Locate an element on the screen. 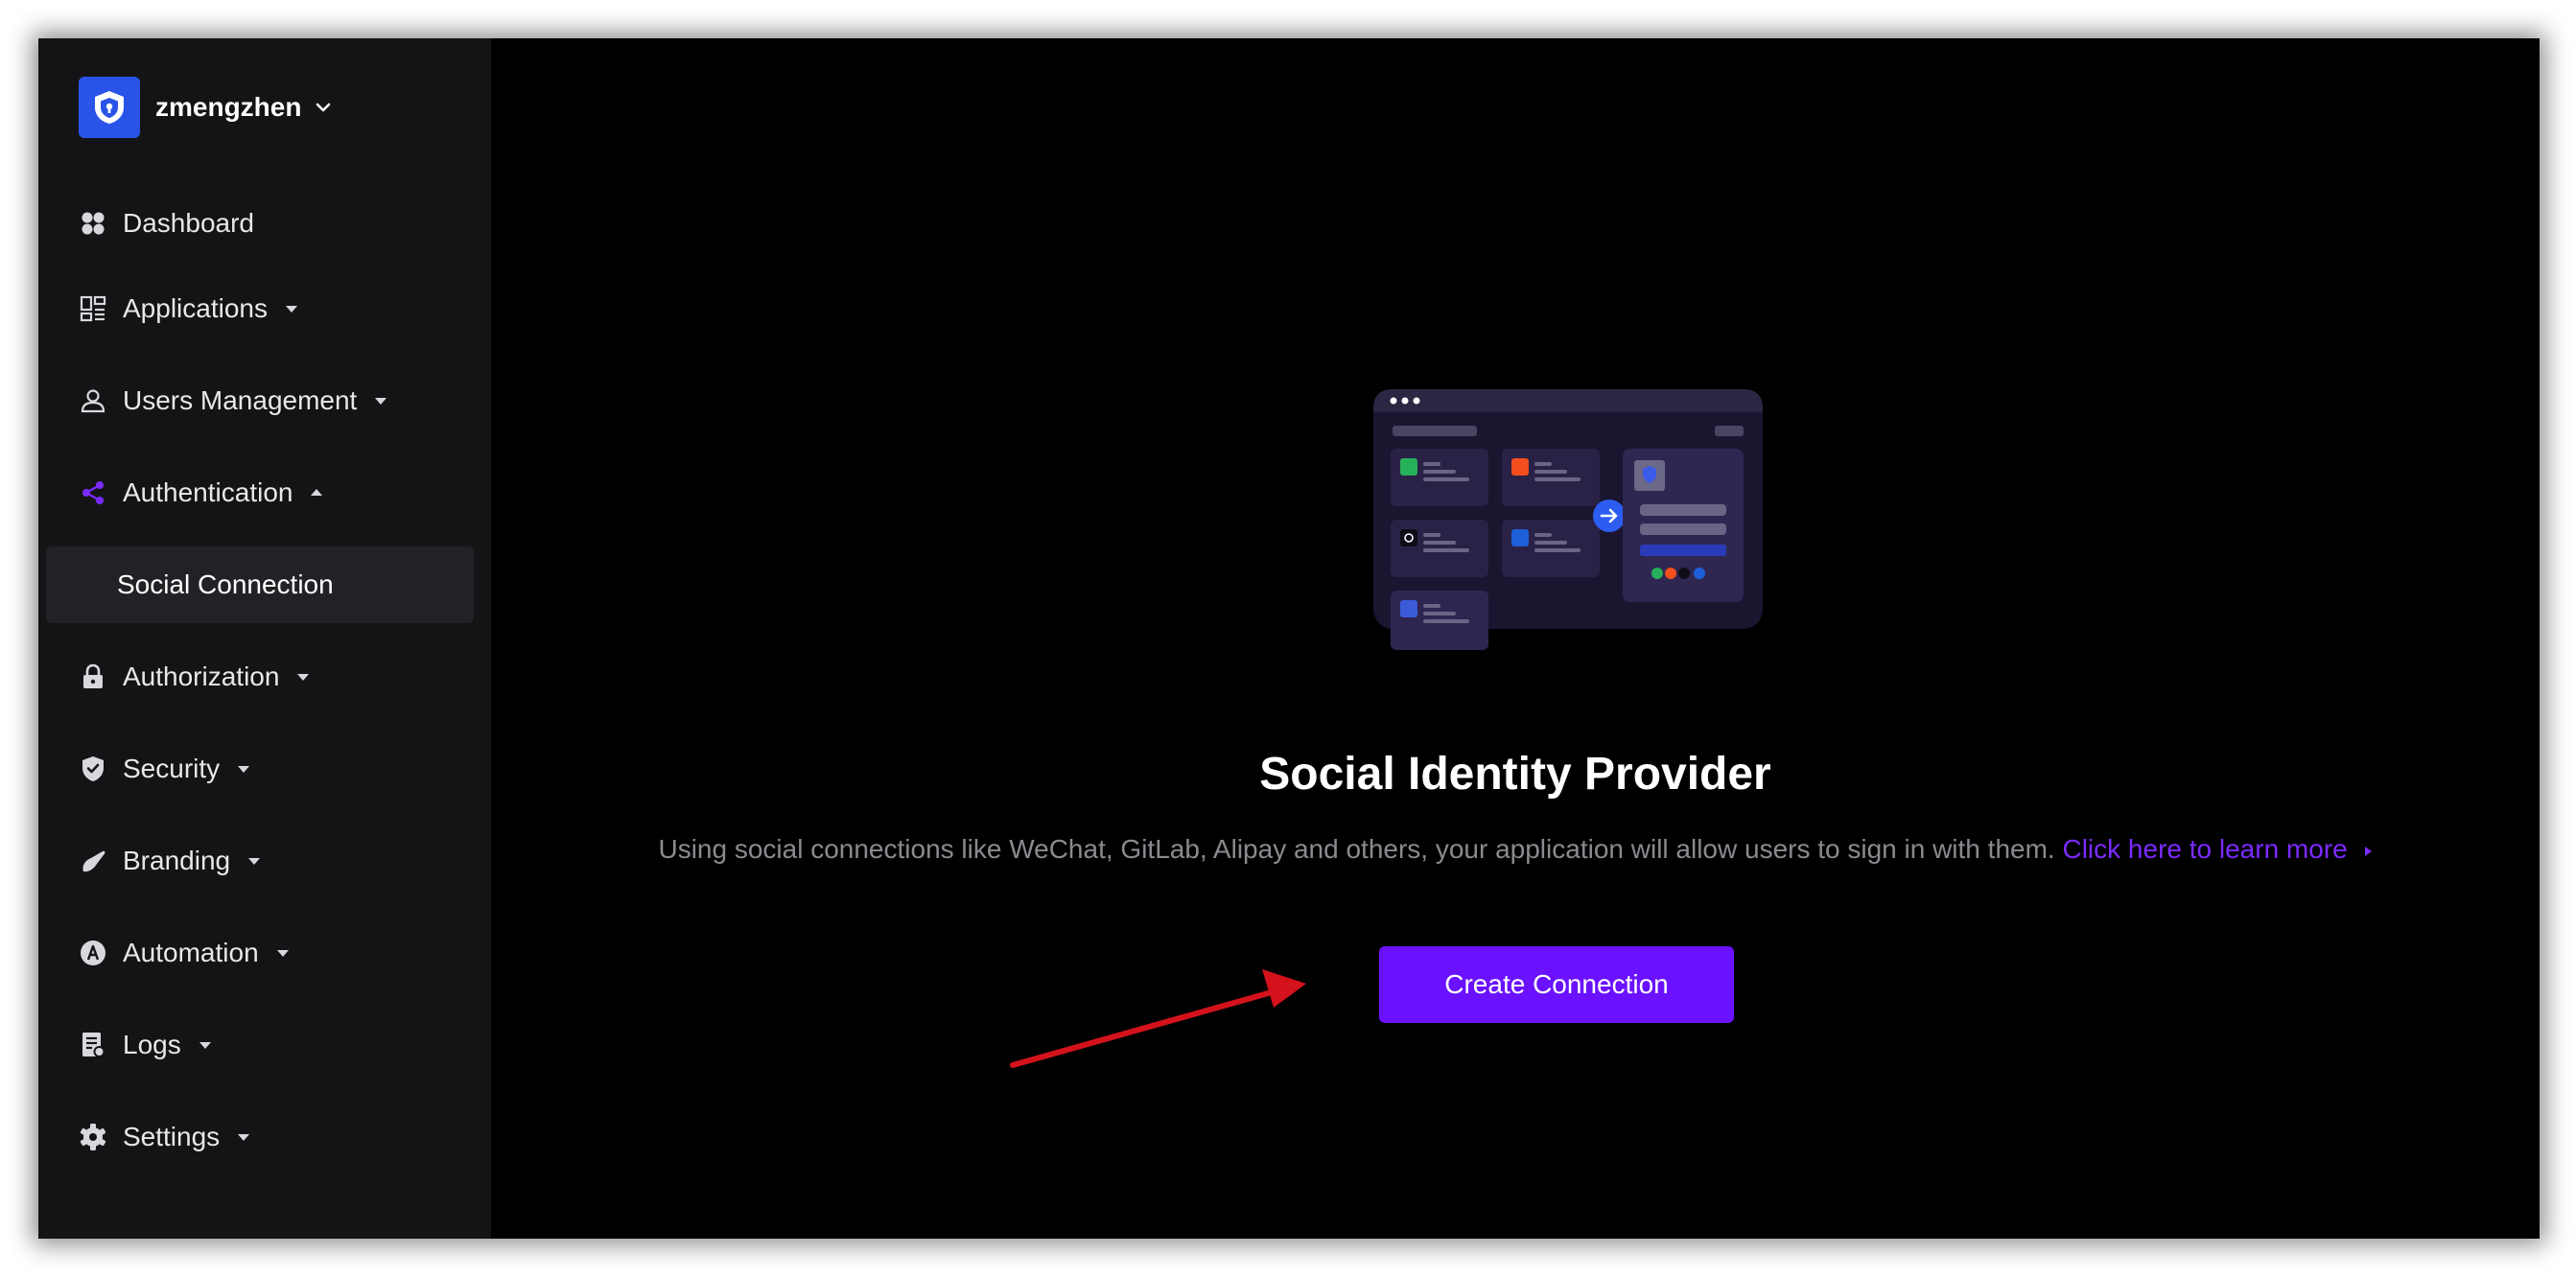  sidebar-item-branding: Branding is located at coordinates (170, 861).